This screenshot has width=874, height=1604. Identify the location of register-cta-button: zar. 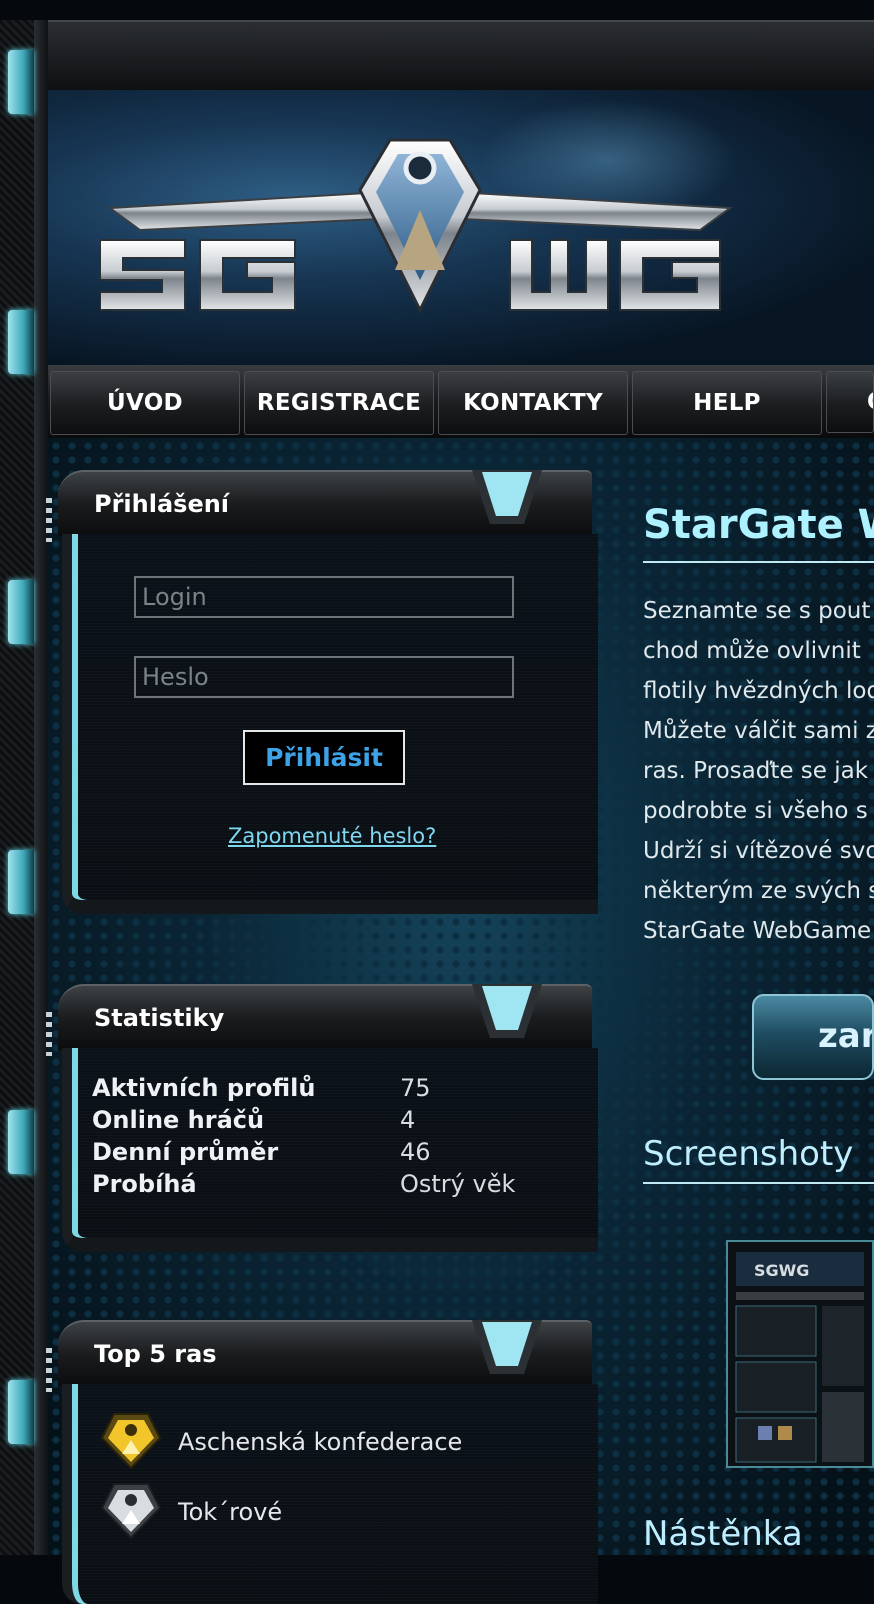
(813, 1037).